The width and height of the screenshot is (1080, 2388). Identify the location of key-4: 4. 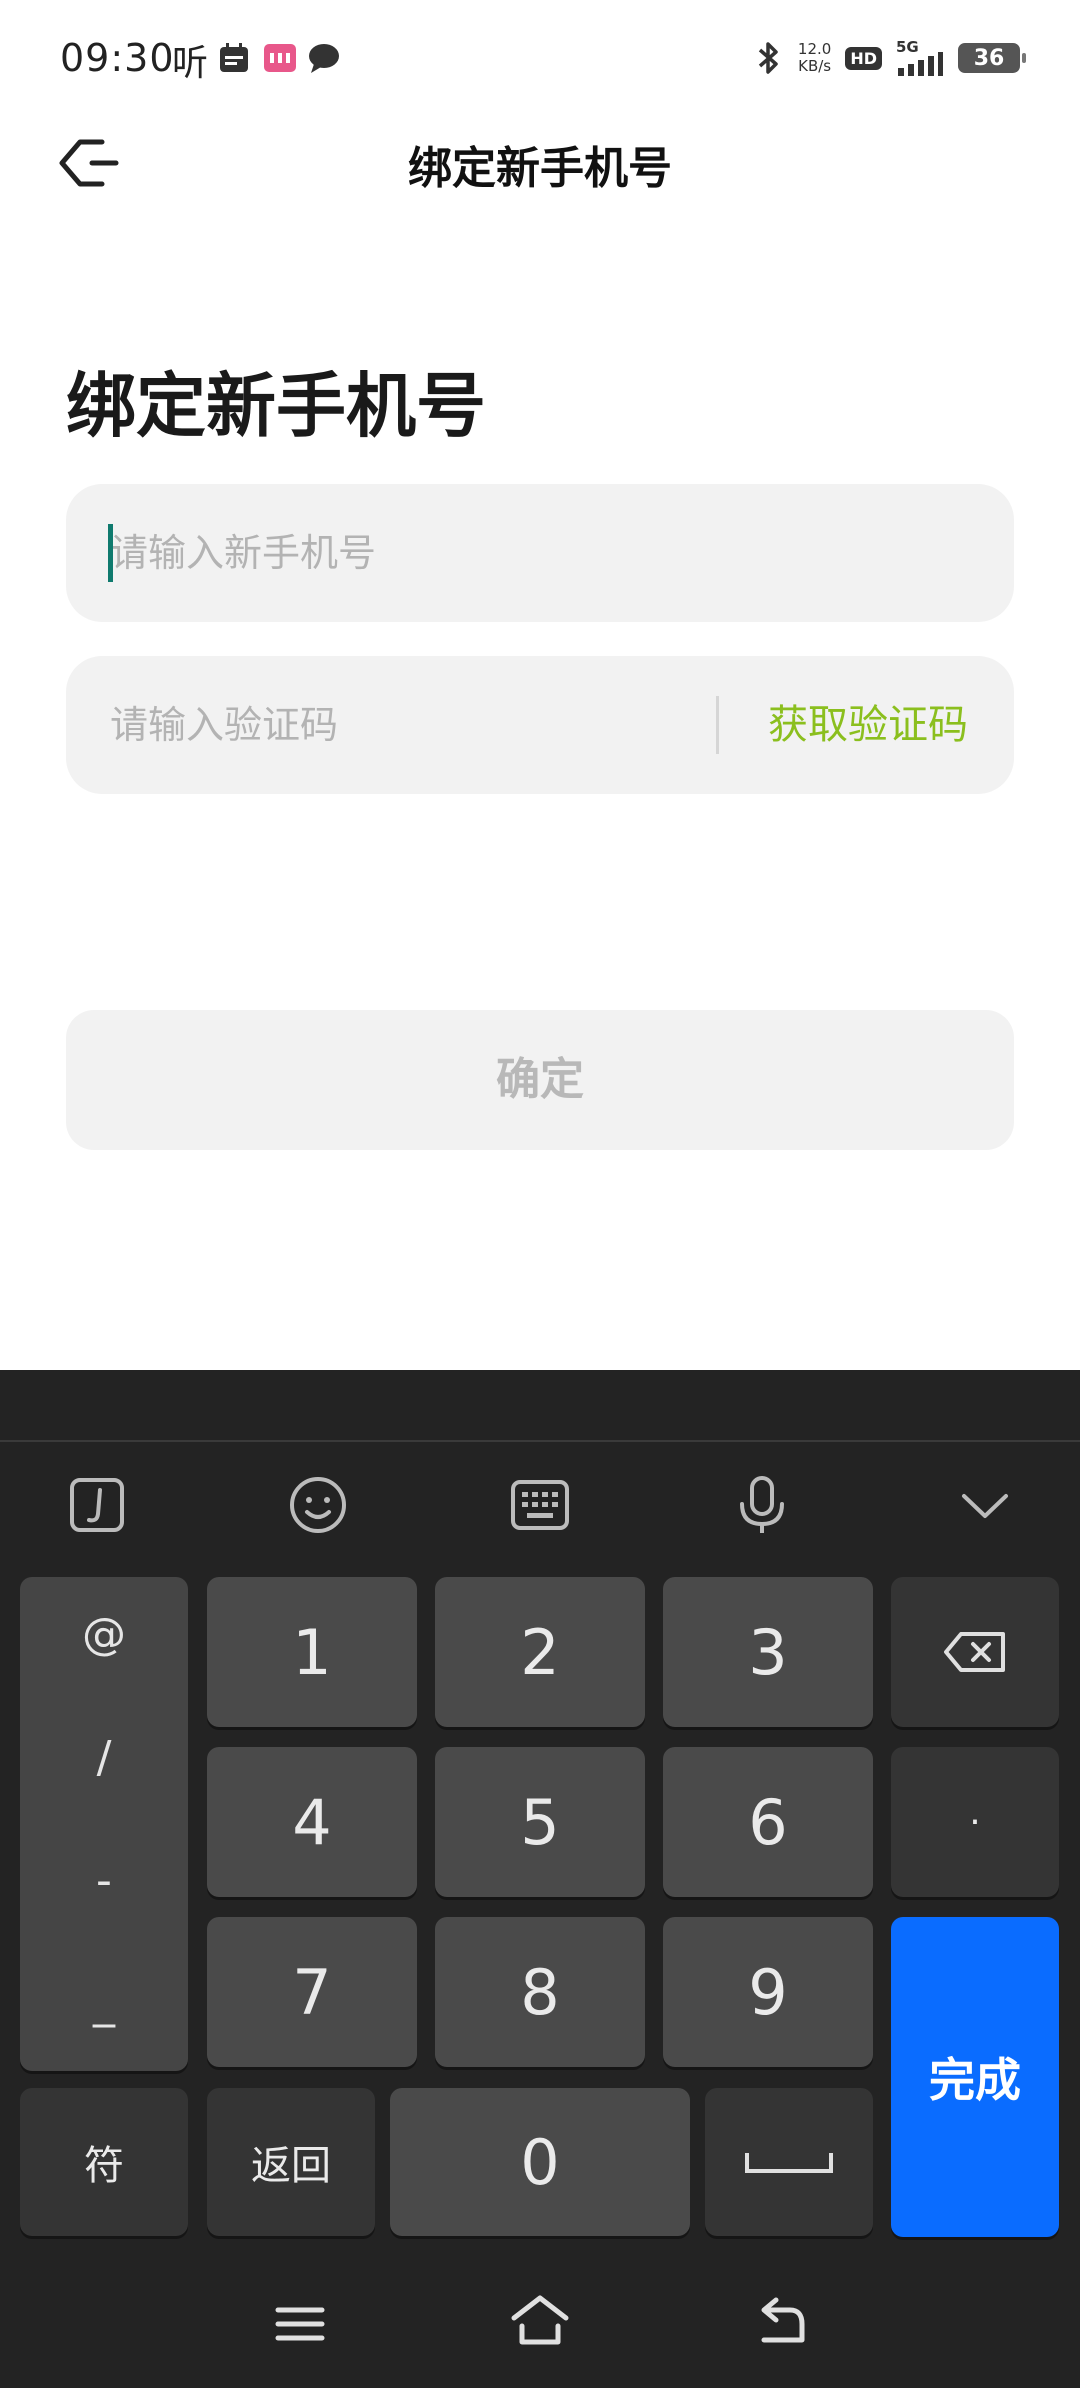
(312, 1822).